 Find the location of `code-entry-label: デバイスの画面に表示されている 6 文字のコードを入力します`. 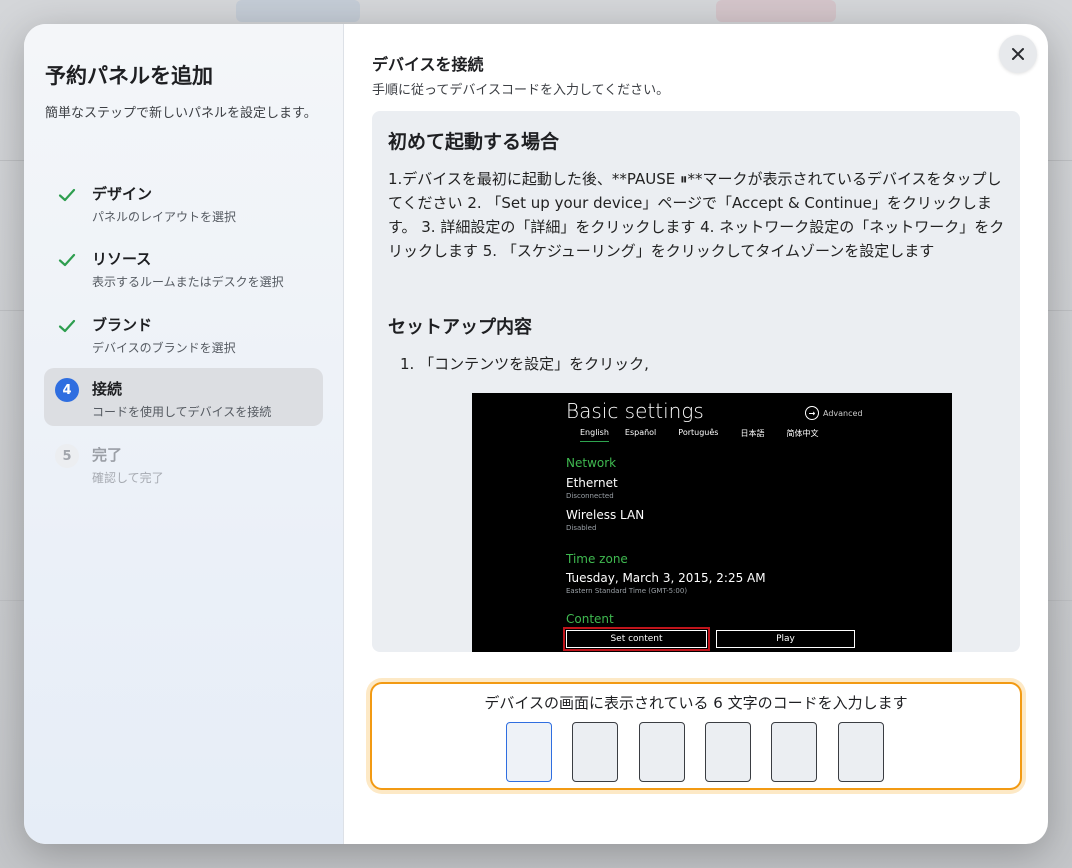

code-entry-label: デバイスの画面に表示されている 6 文字のコードを入力します is located at coordinates (696, 703).